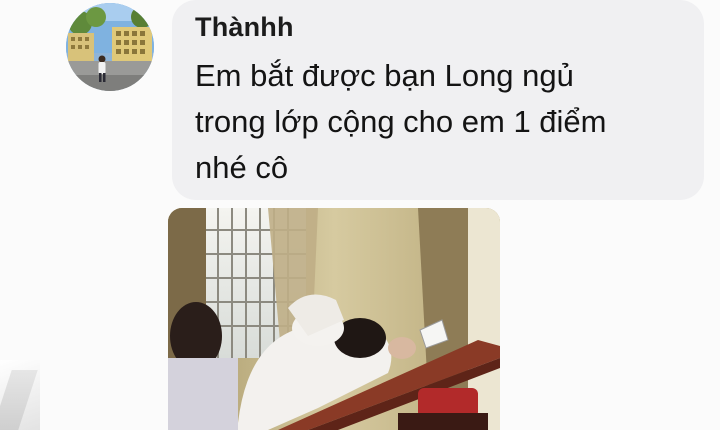  I want to click on photo-edge-shading, so click(20, 395).